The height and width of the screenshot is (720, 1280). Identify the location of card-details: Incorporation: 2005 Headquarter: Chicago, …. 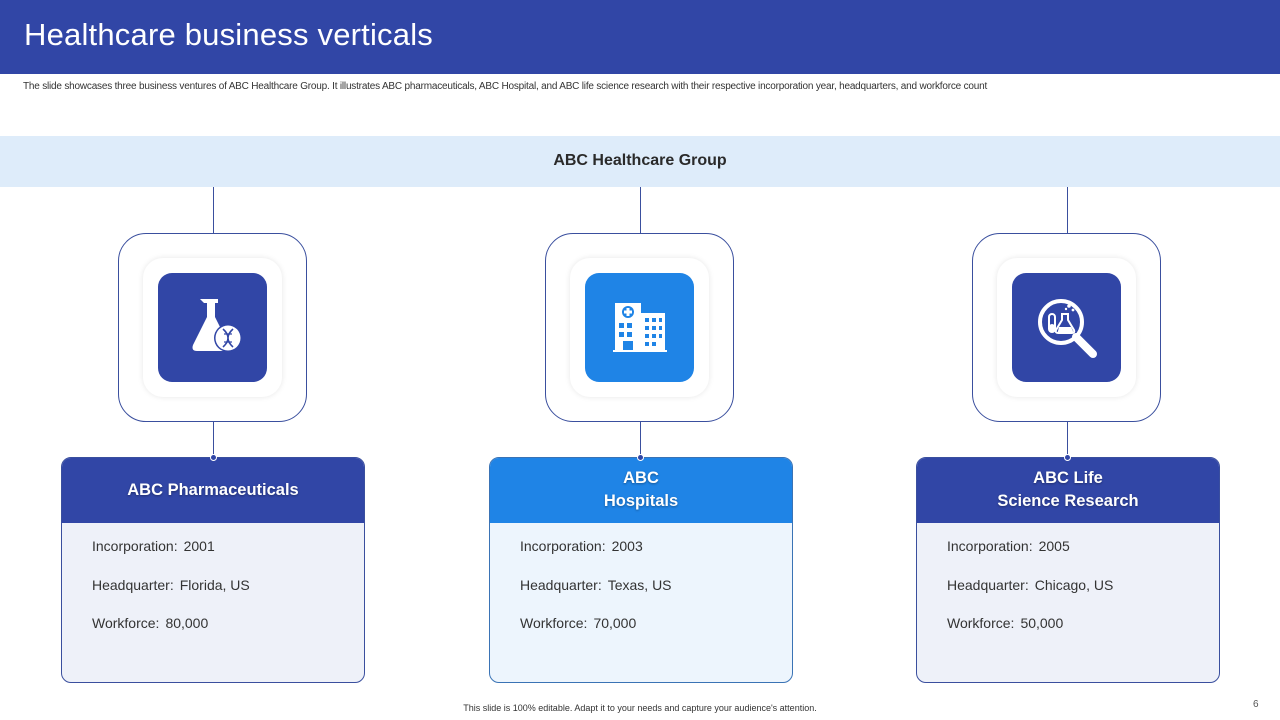
(1030, 596).